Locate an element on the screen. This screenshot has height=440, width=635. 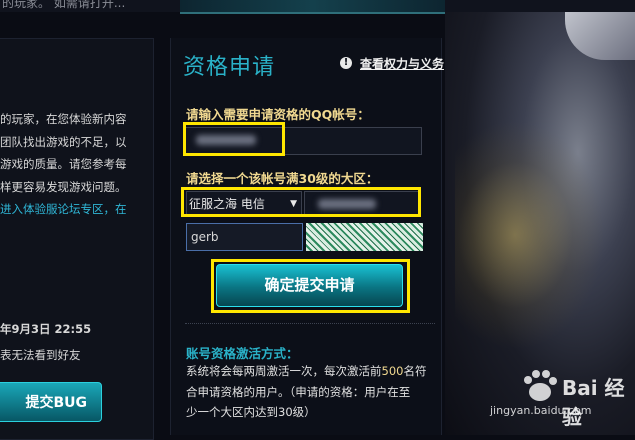
info-icon: ! is located at coordinates (346, 63).